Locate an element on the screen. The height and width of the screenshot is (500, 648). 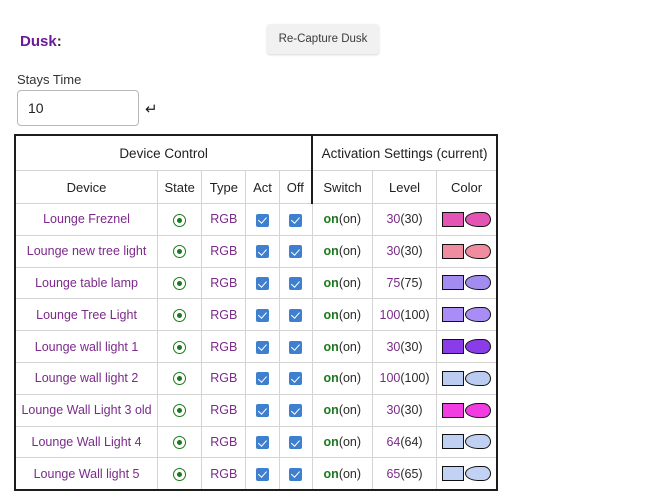
device-name-cell: Lounge Wall Light 4 is located at coordinates (86, 442).